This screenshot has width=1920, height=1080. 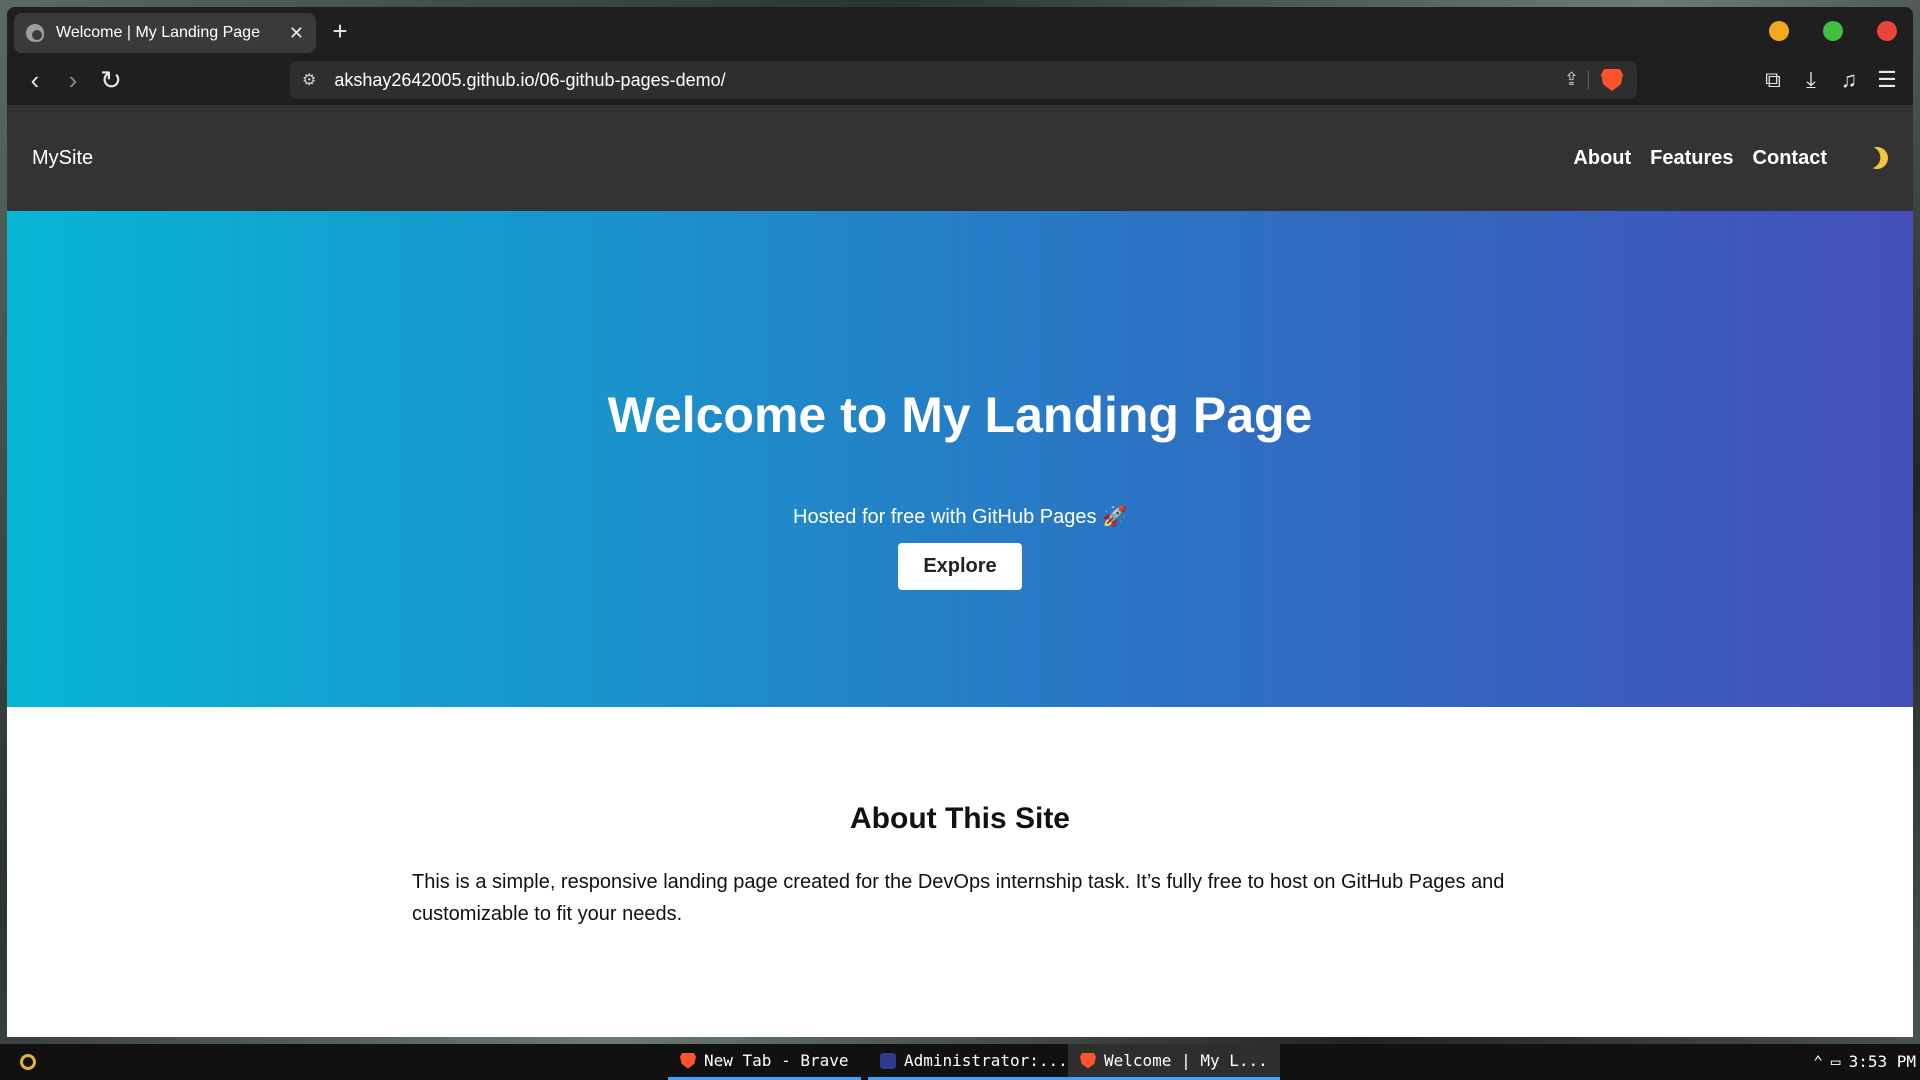 What do you see at coordinates (960, 566) in the screenshot?
I see `explore-button: Explore` at bounding box center [960, 566].